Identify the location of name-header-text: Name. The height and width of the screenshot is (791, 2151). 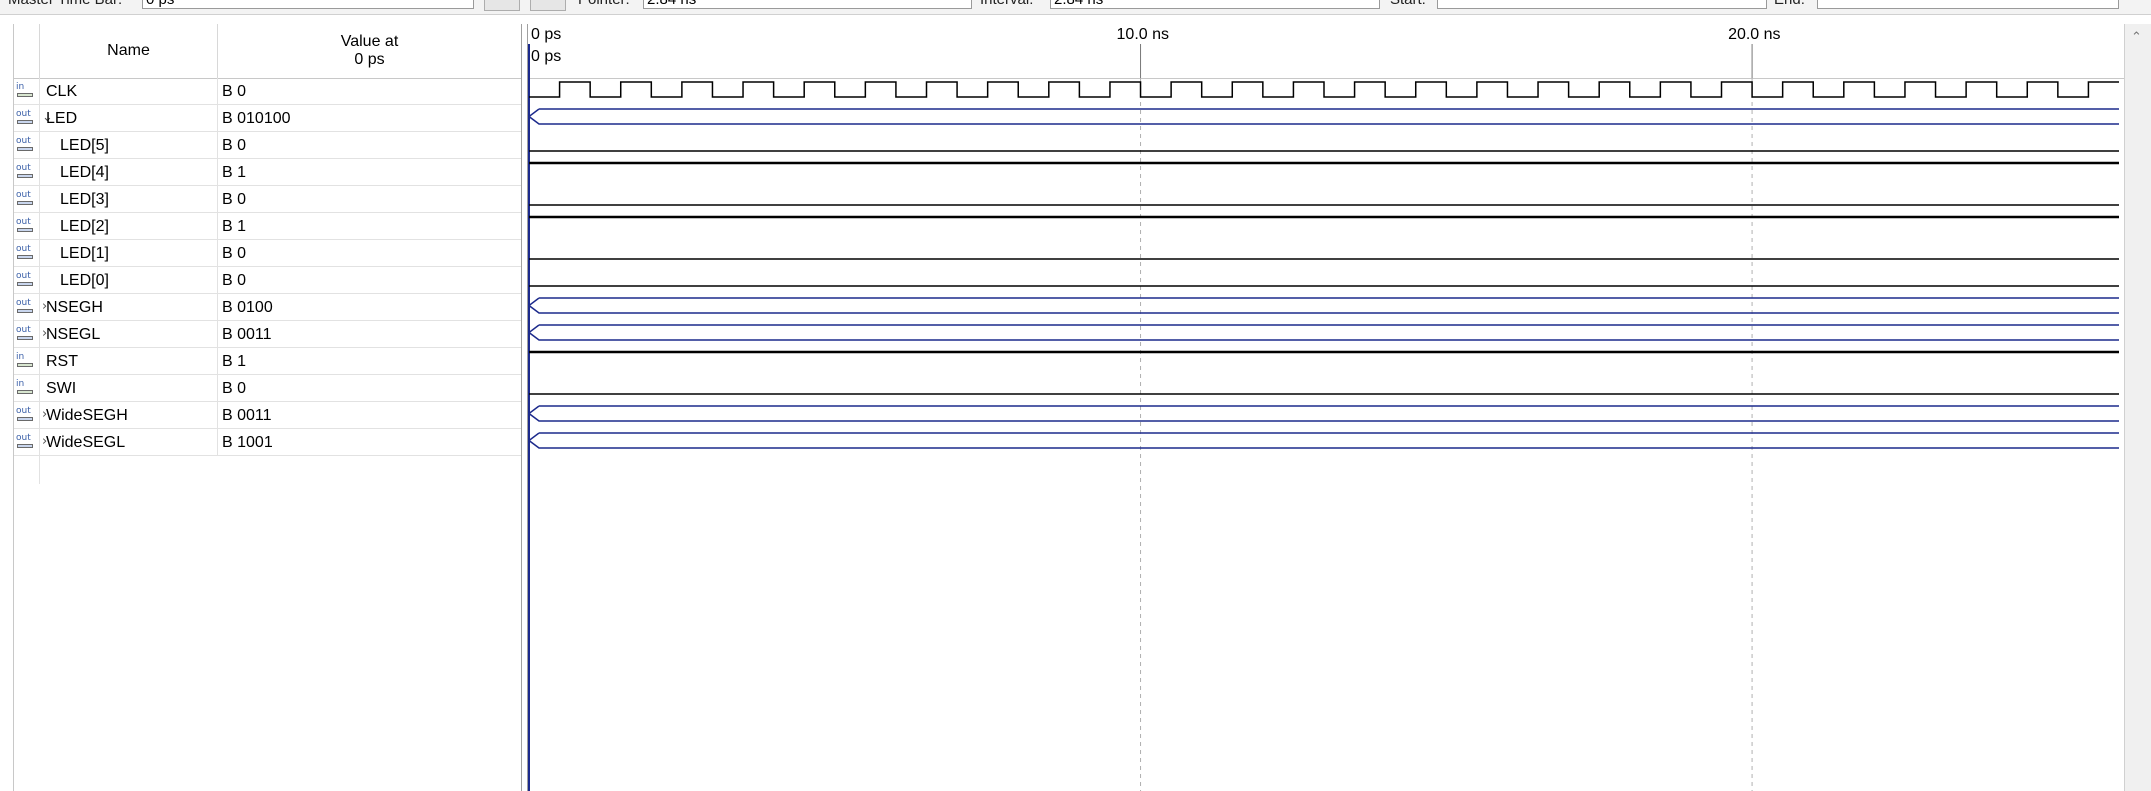
(128, 50).